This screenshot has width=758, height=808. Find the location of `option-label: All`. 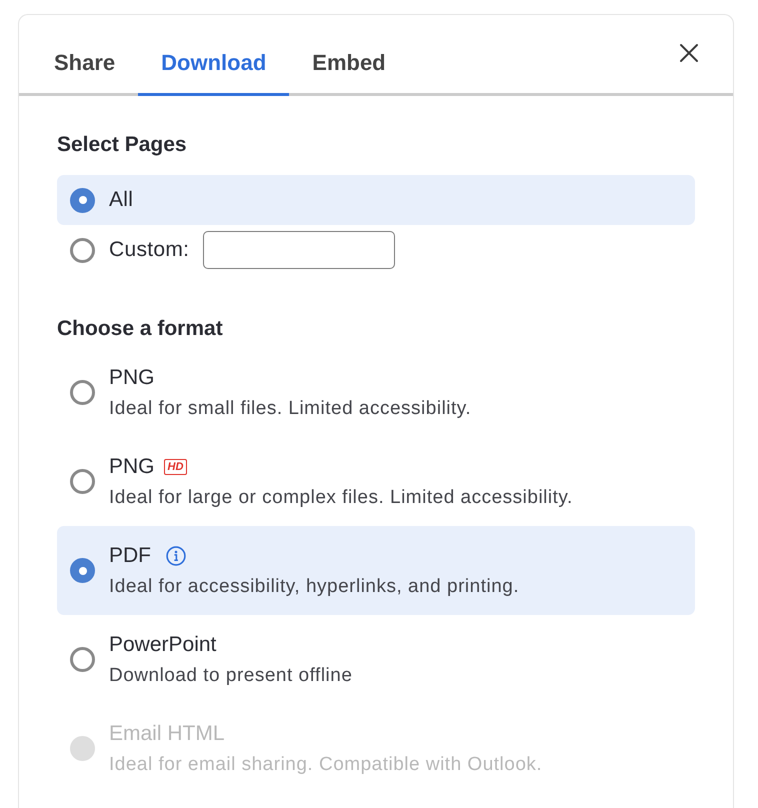

option-label: All is located at coordinates (121, 200).